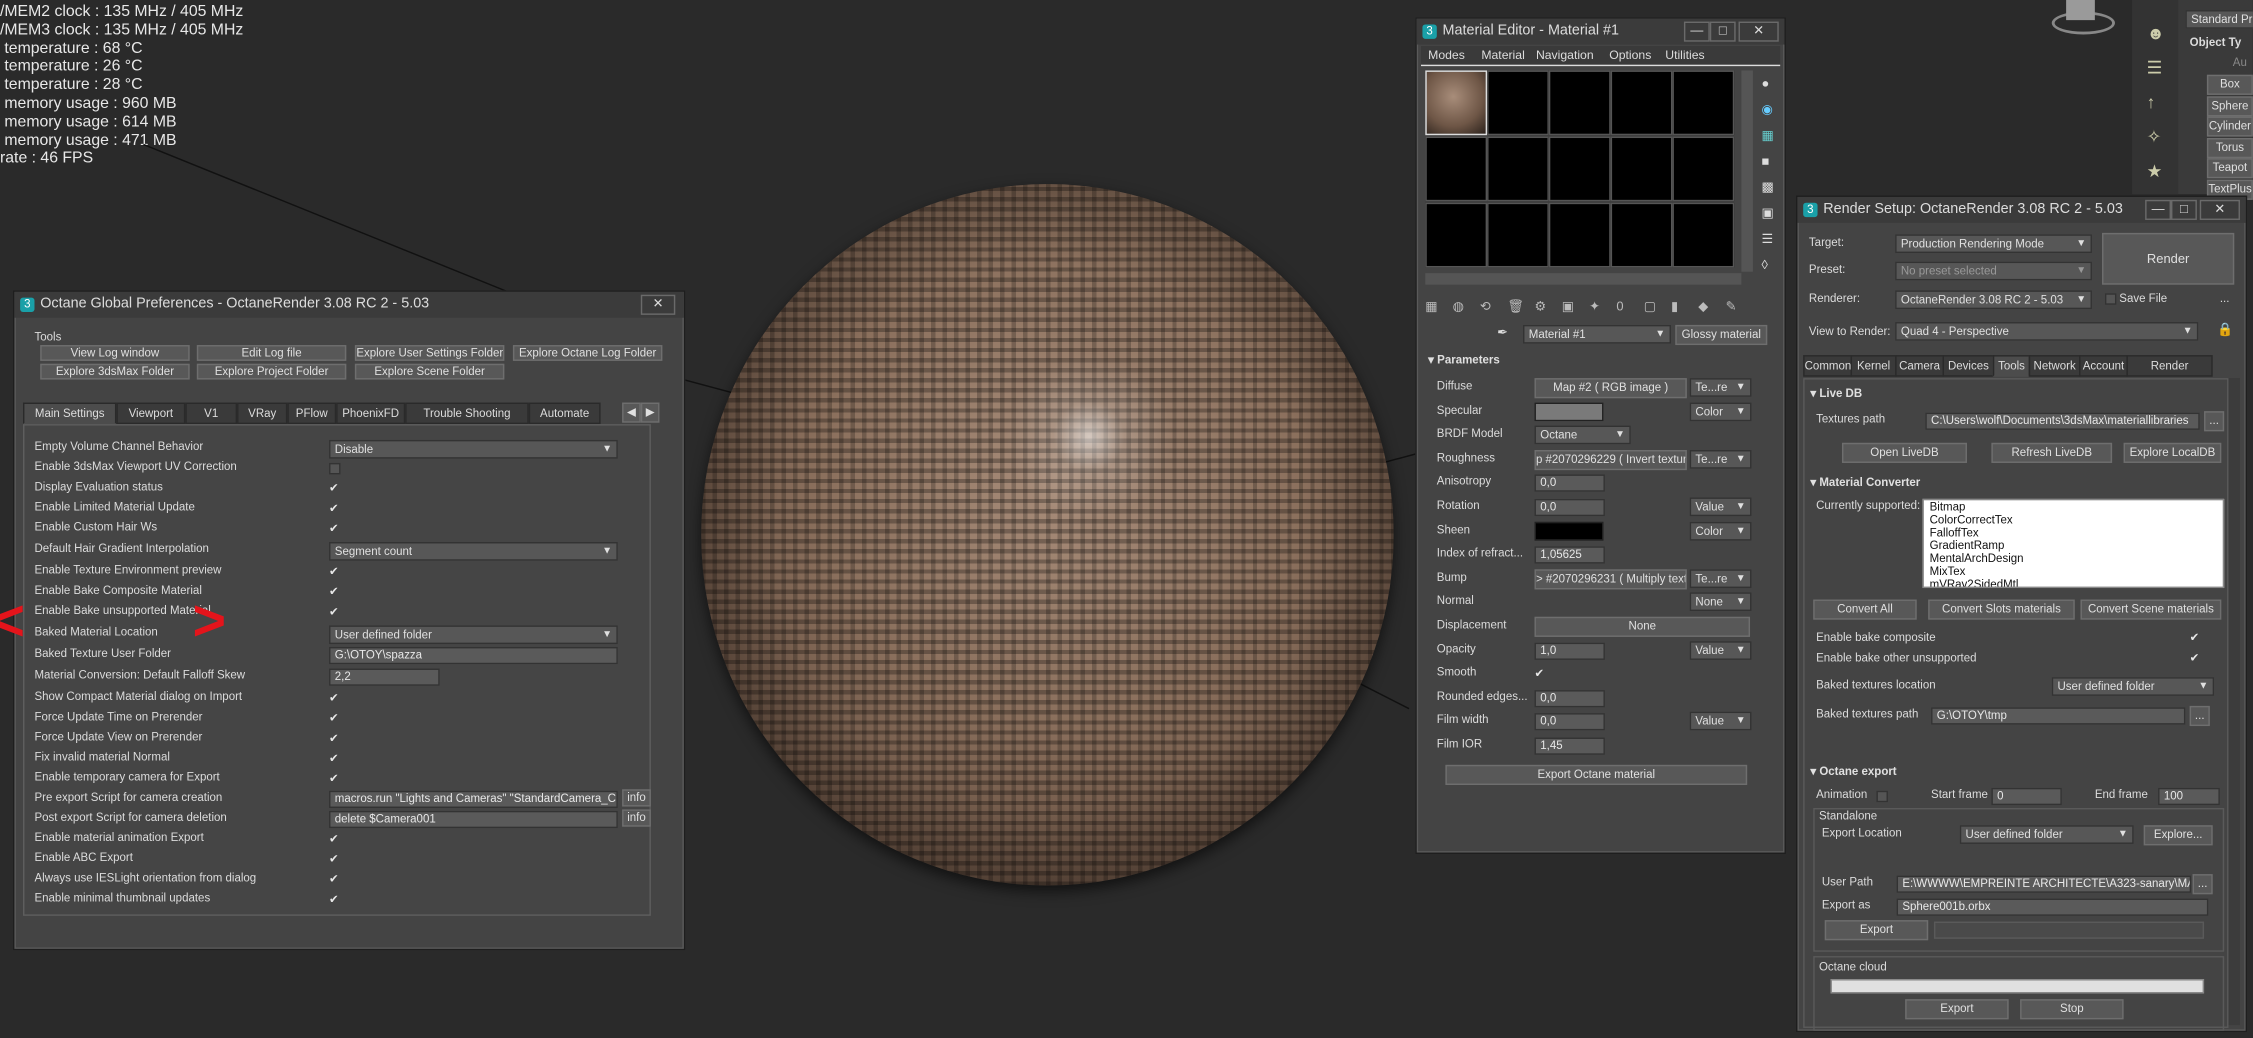  What do you see at coordinates (271, 371) in the screenshot?
I see `tool-button-5: Explore Project Folder` at bounding box center [271, 371].